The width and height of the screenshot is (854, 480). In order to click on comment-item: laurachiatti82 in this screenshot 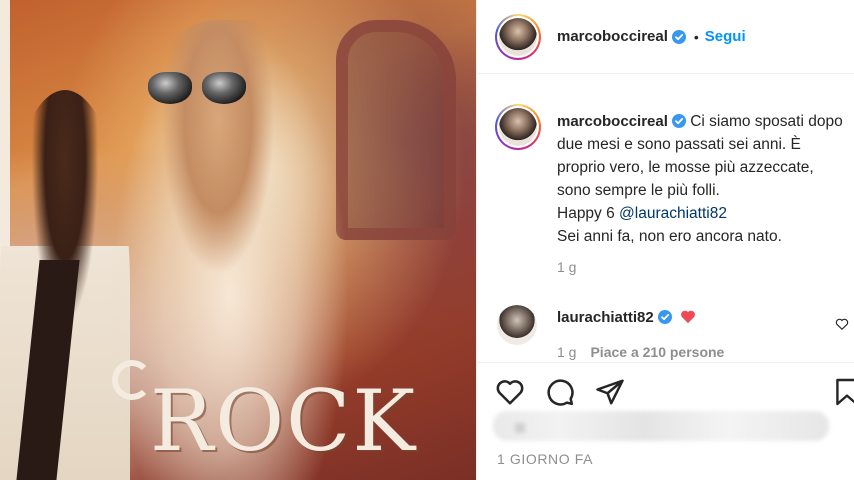, I will do `click(675, 325)`.